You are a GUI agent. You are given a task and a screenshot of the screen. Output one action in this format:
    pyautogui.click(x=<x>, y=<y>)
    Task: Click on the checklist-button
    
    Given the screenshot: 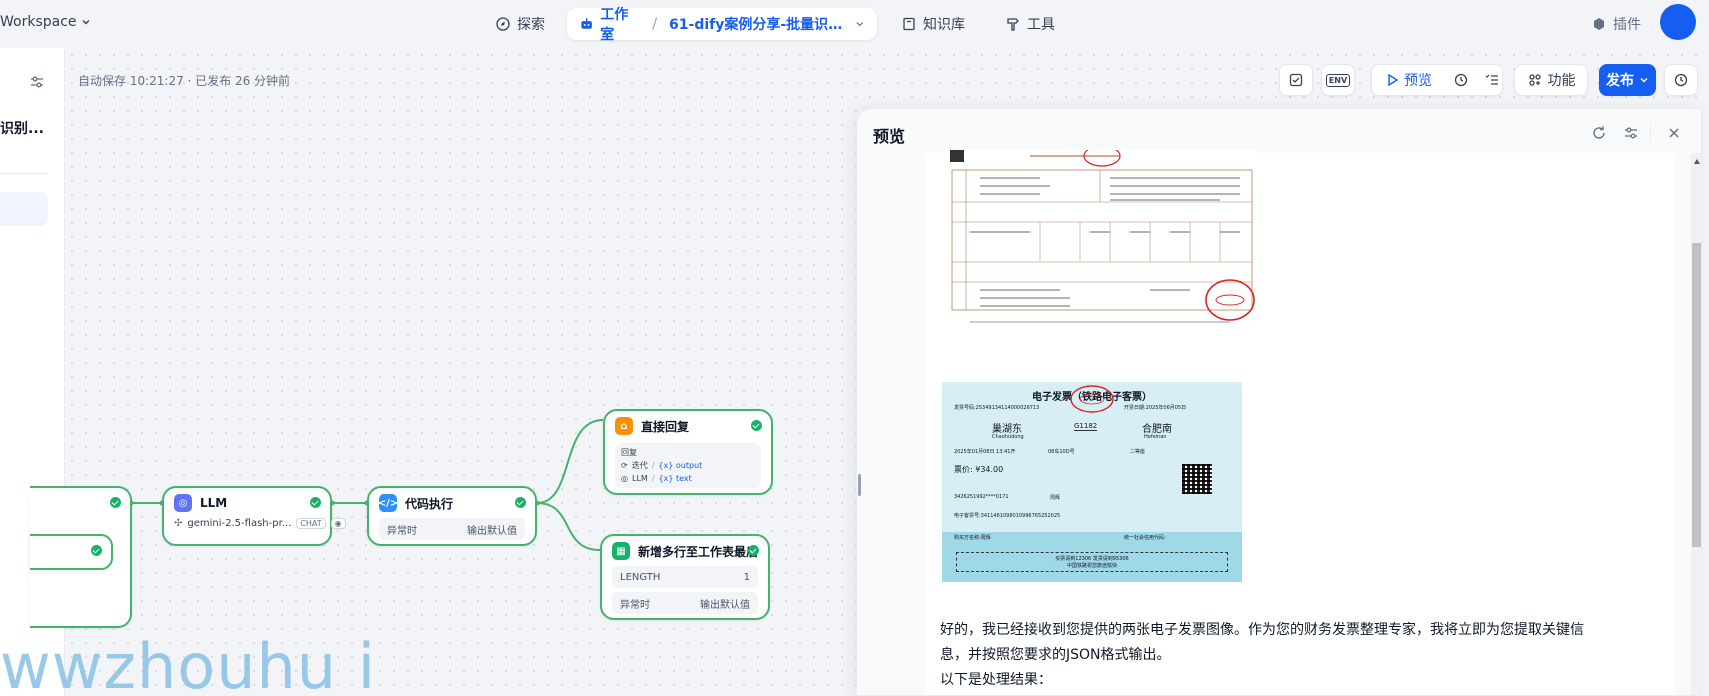 What is the action you would take?
    pyautogui.click(x=1296, y=80)
    